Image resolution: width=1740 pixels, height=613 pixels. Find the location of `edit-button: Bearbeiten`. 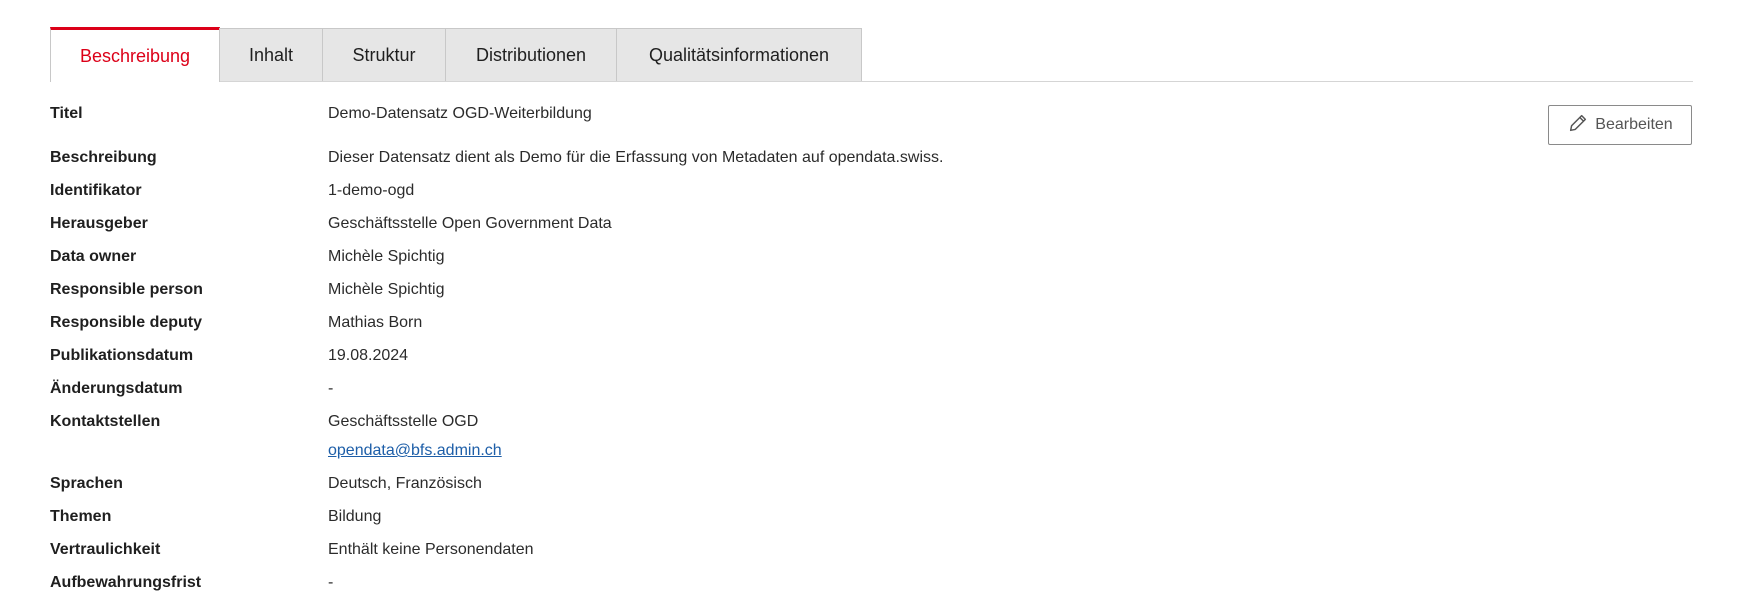

edit-button: Bearbeiten is located at coordinates (1620, 125).